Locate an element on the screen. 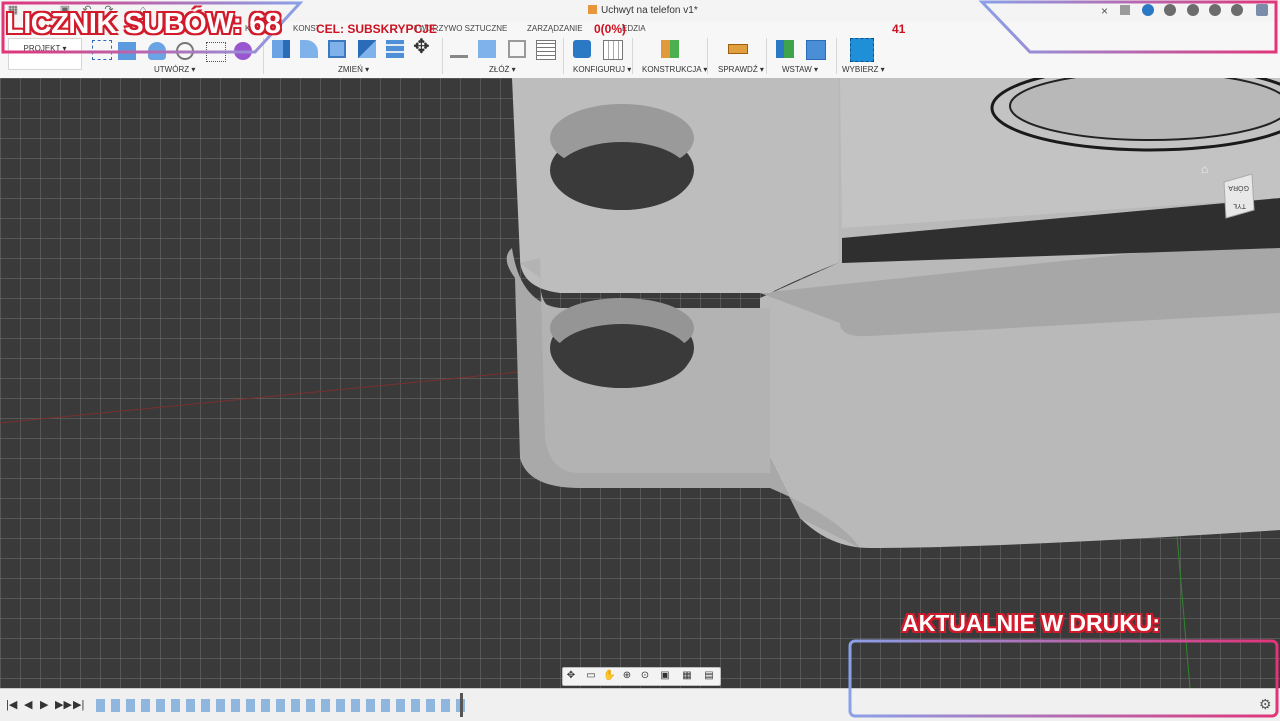  job-status-icon is located at coordinates (1170, 10).